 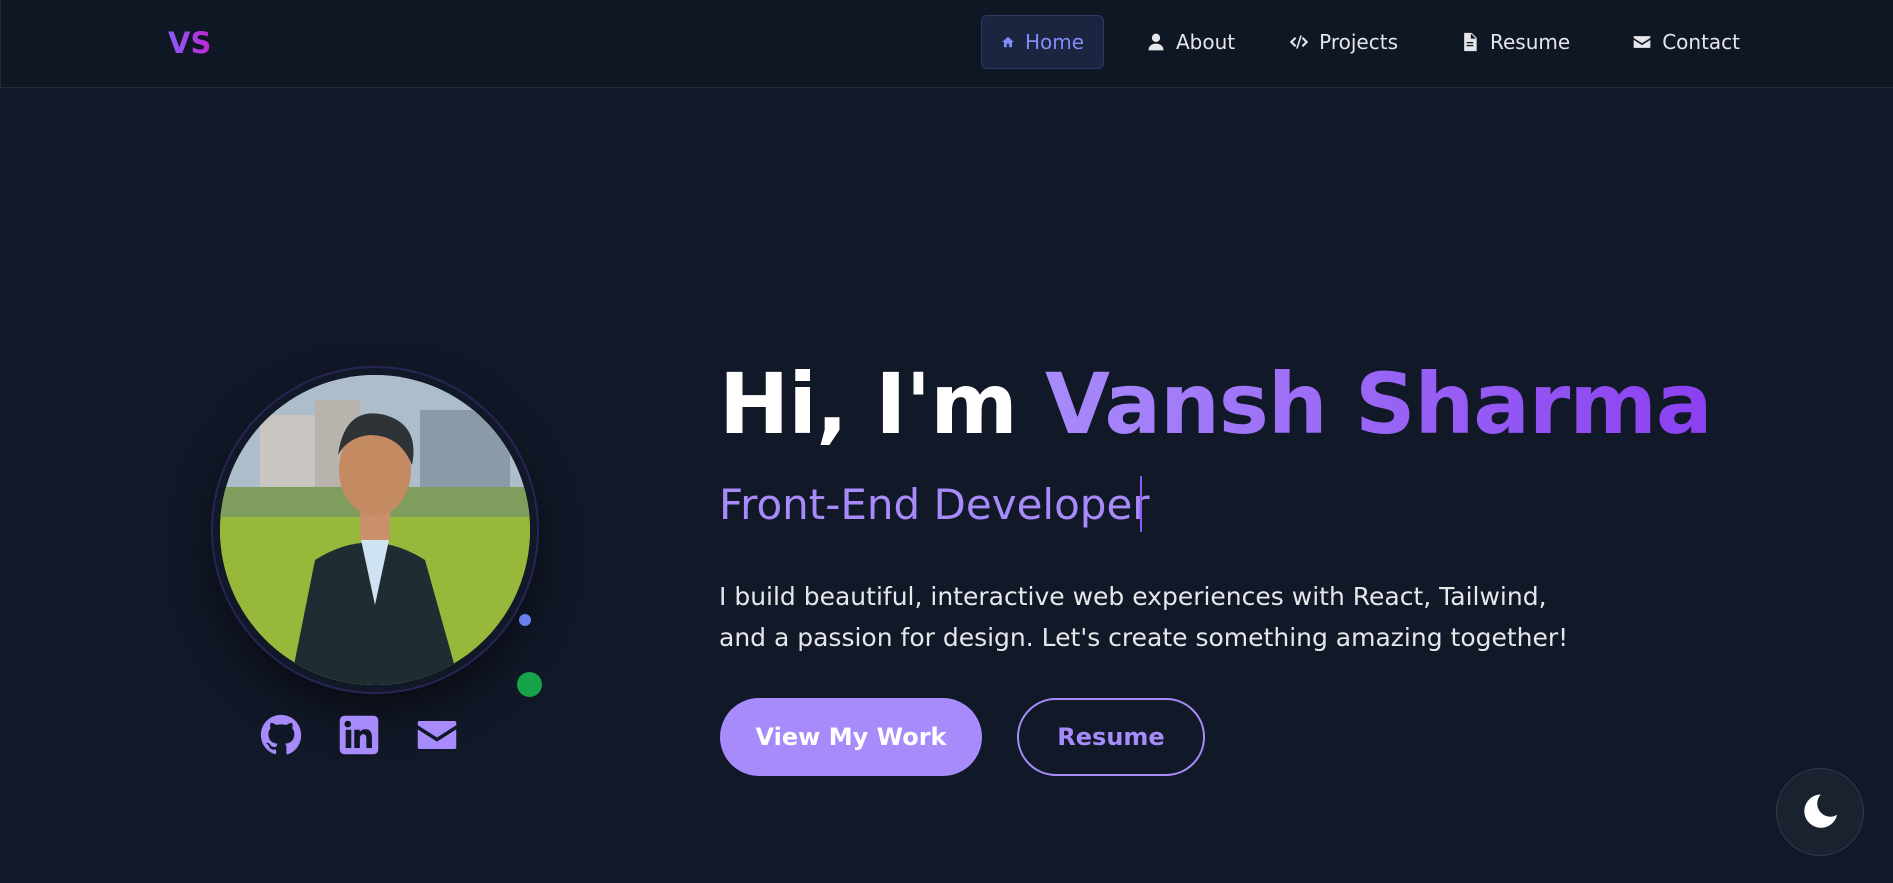 What do you see at coordinates (1206, 42) in the screenshot?
I see `nav-item-label: About` at bounding box center [1206, 42].